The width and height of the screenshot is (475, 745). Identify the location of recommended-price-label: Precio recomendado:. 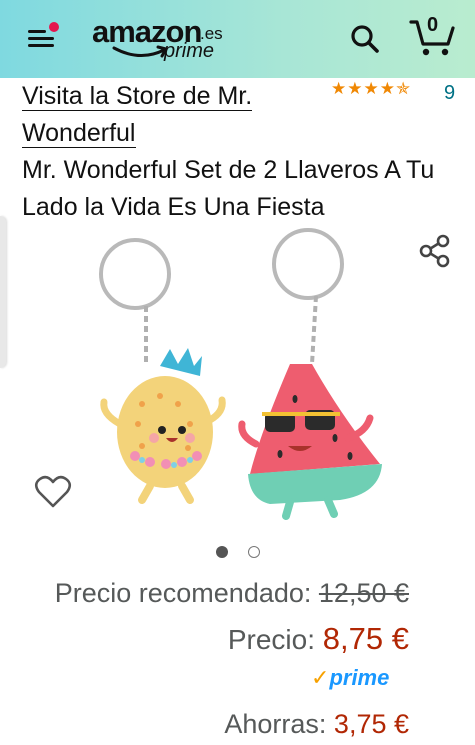
(183, 593).